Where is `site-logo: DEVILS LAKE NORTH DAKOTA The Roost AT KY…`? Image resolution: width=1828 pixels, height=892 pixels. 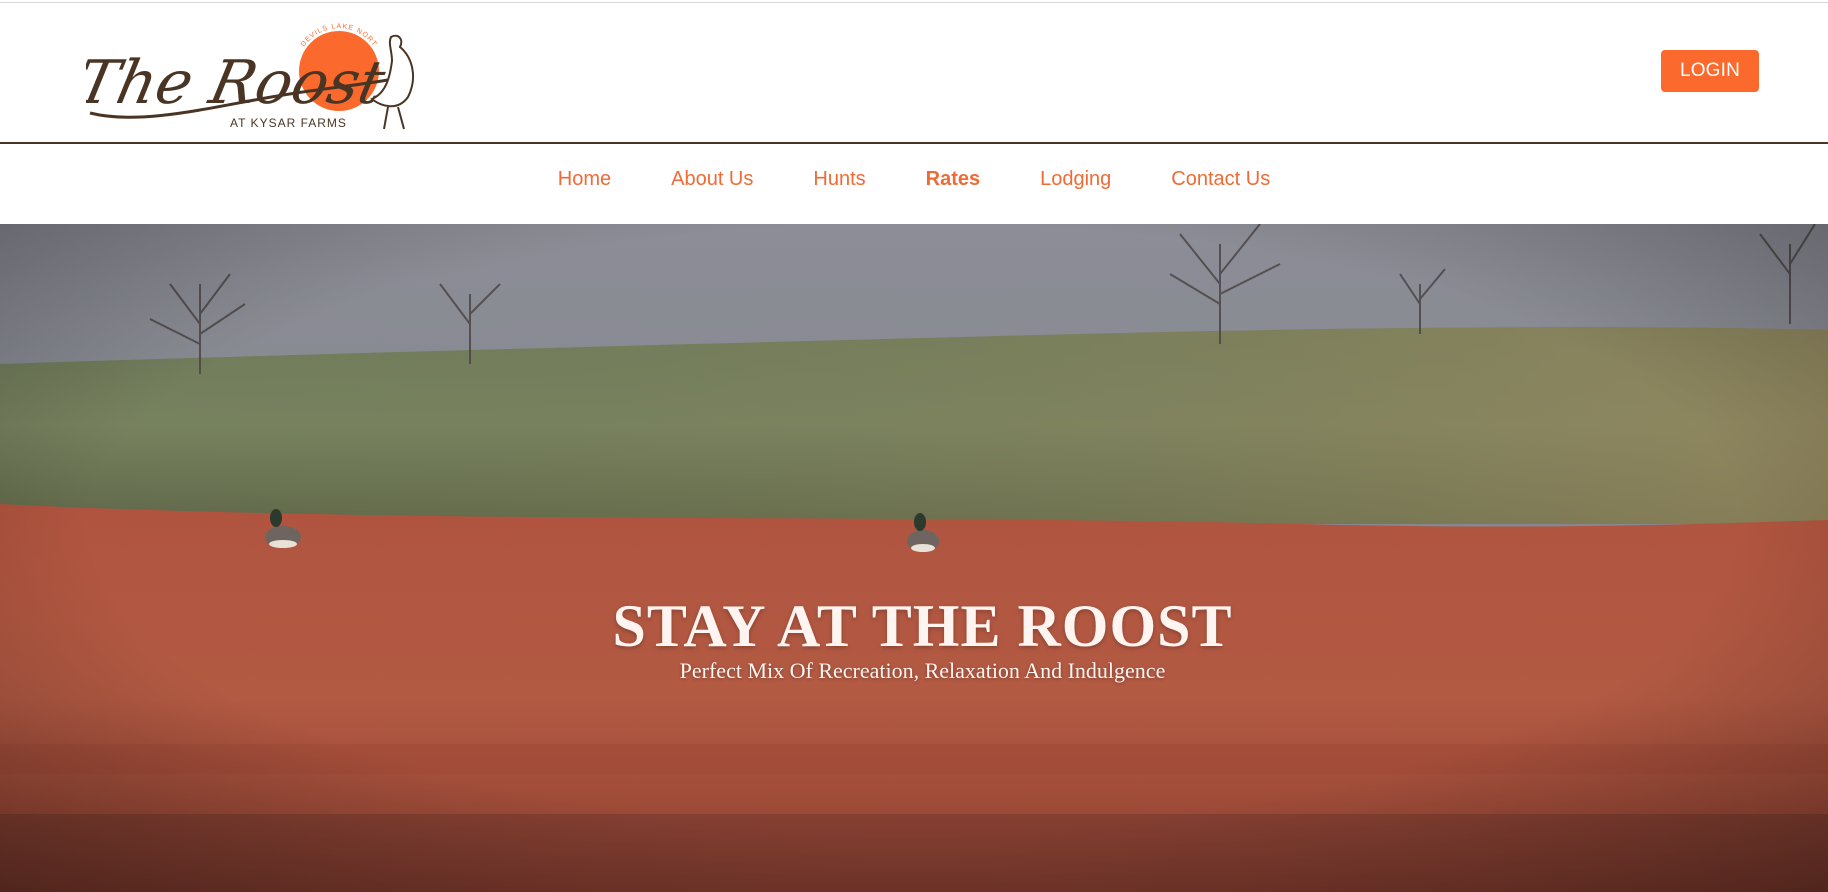
site-logo: DEVILS LAKE NORTH DAKOTA The Roost AT KY… is located at coordinates (259, 76).